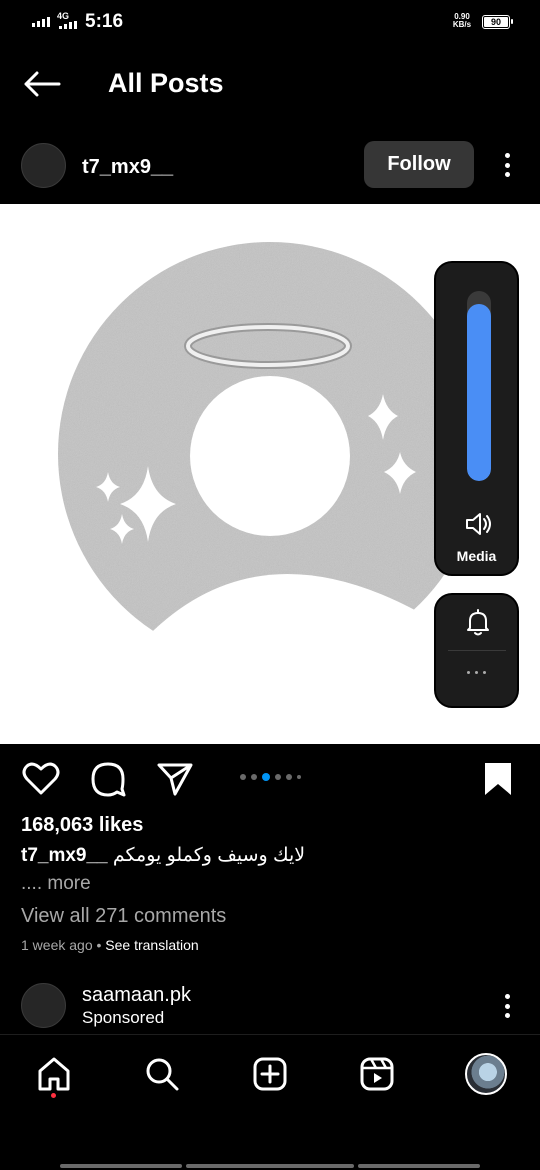  What do you see at coordinates (57, 945) in the screenshot?
I see `post-time-ago: 1 week ago` at bounding box center [57, 945].